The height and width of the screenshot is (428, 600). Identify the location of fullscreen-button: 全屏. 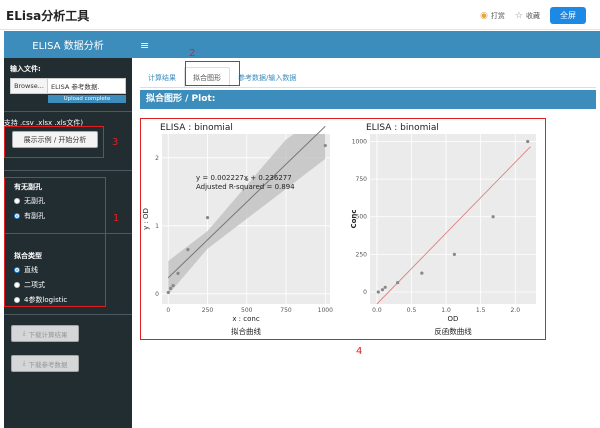
(568, 15).